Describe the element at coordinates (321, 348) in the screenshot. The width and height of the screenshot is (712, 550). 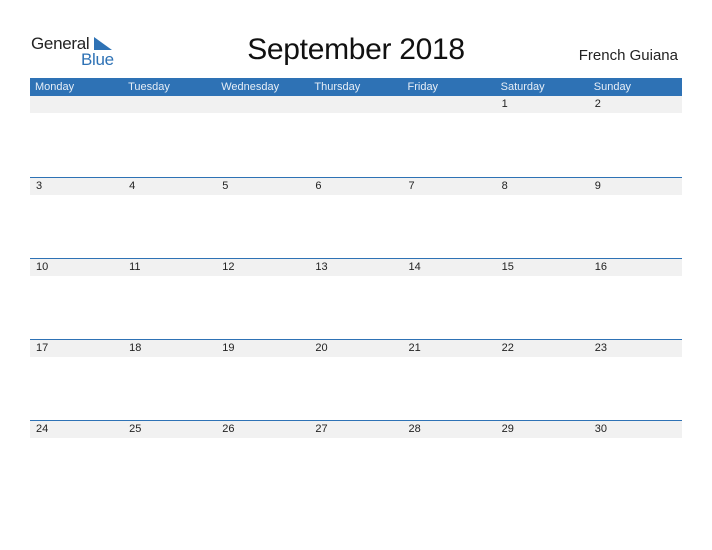
I see `day-cell: 20` at that location.